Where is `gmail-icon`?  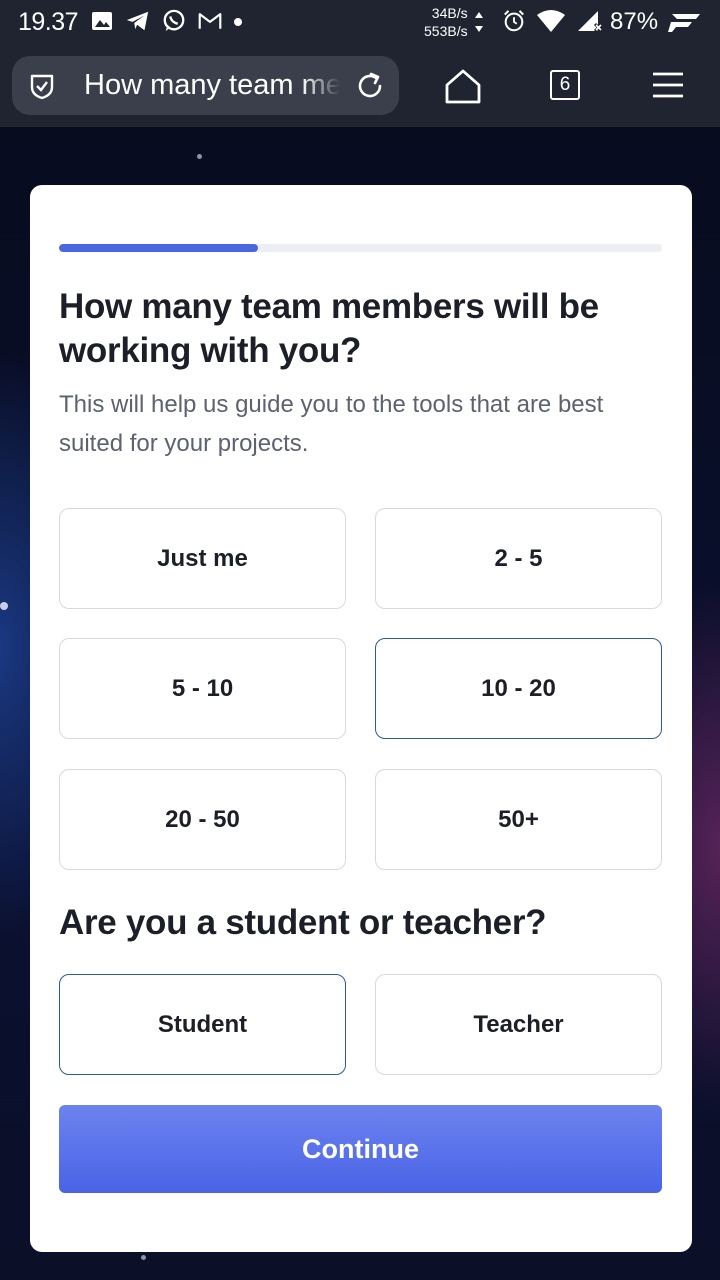
gmail-icon is located at coordinates (210, 21).